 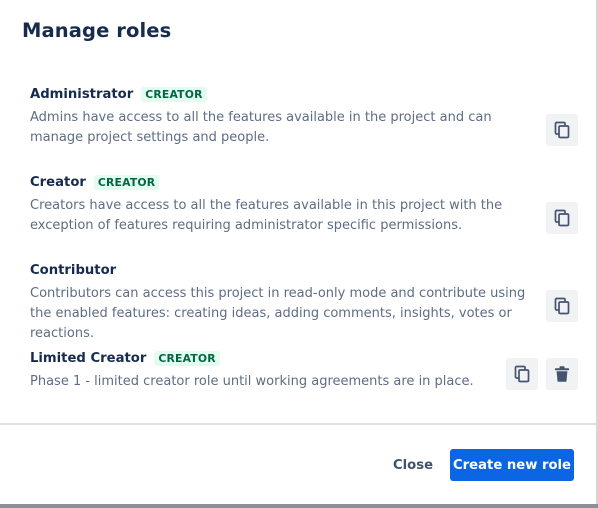 I want to click on role-name: Administrator, so click(x=82, y=94).